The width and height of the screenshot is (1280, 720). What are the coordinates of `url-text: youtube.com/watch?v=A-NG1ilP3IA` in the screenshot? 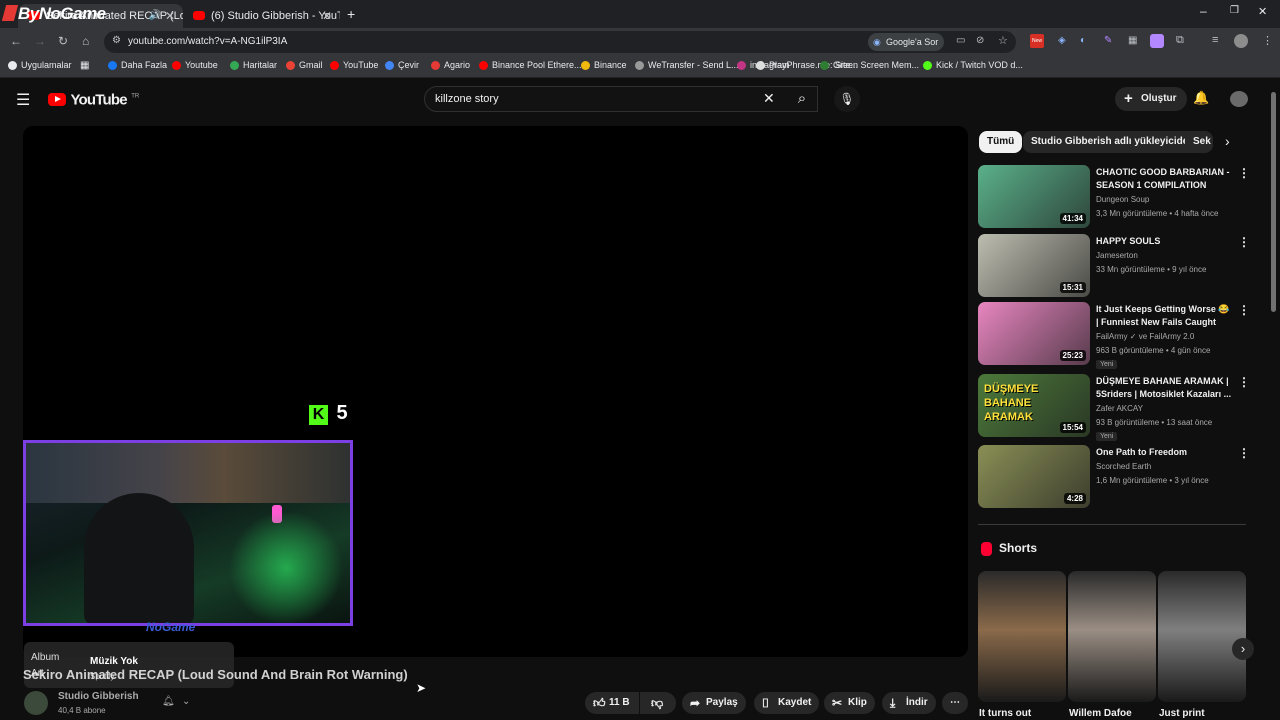 It's located at (207, 41).